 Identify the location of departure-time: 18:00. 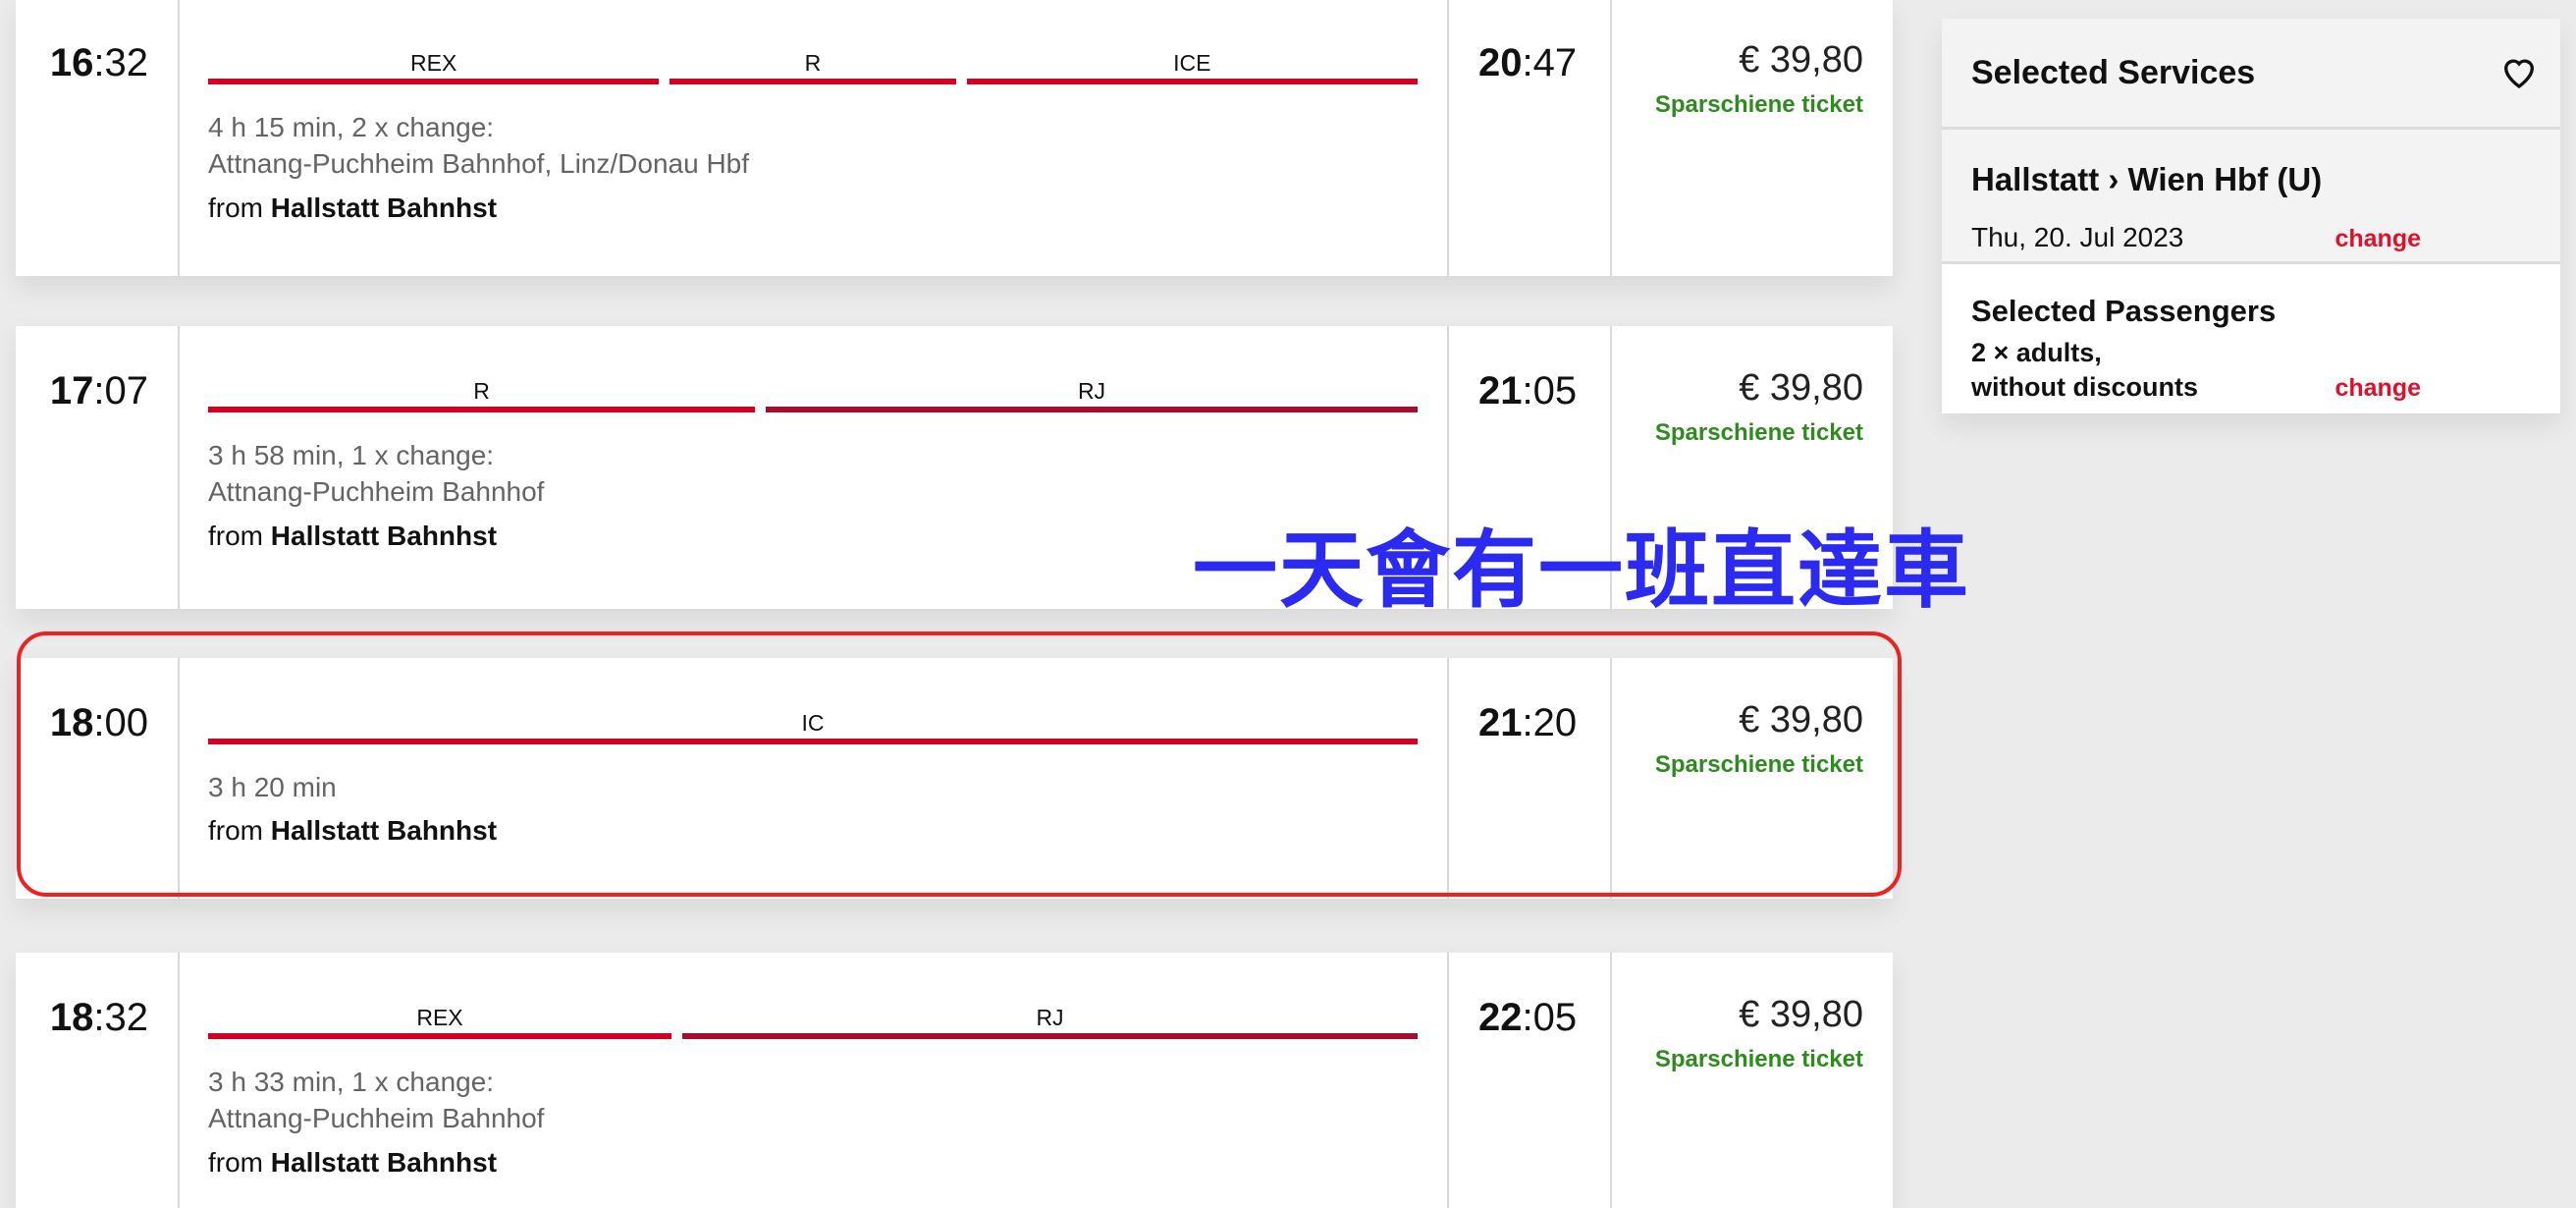
(99, 723).